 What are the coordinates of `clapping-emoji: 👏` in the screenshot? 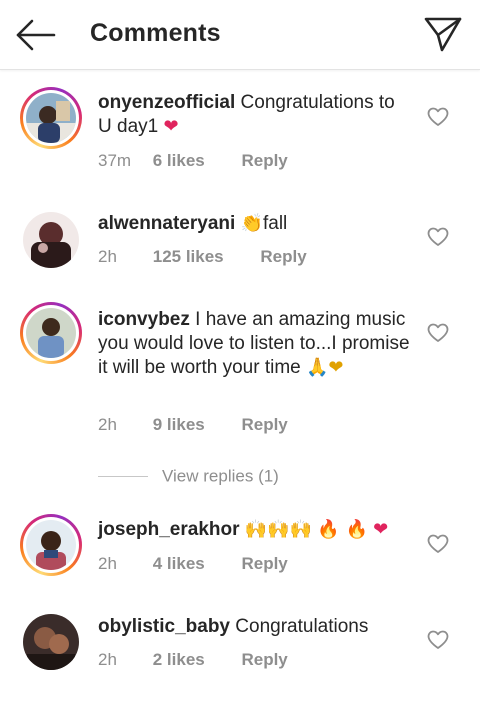 It's located at (251, 223).